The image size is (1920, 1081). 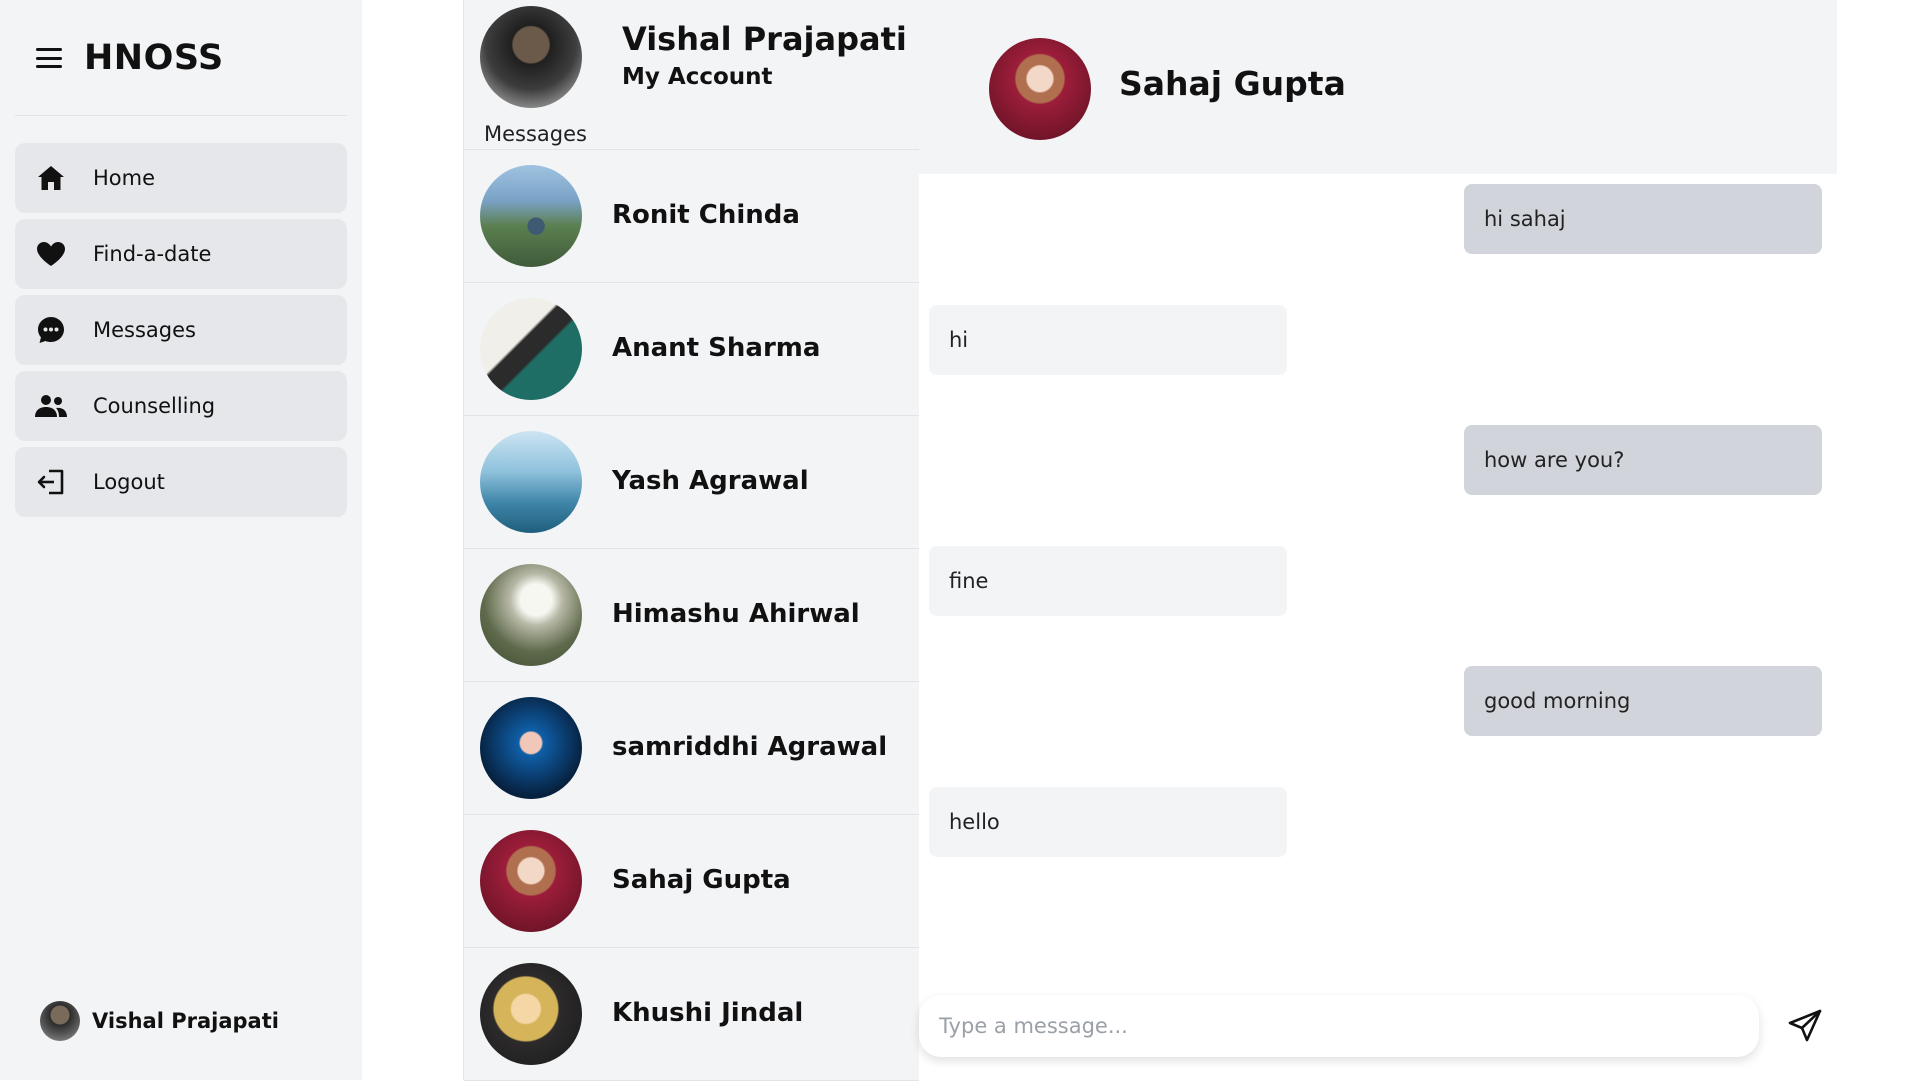 I want to click on contact-item: Sahaj Gupta, so click(x=691, y=881).